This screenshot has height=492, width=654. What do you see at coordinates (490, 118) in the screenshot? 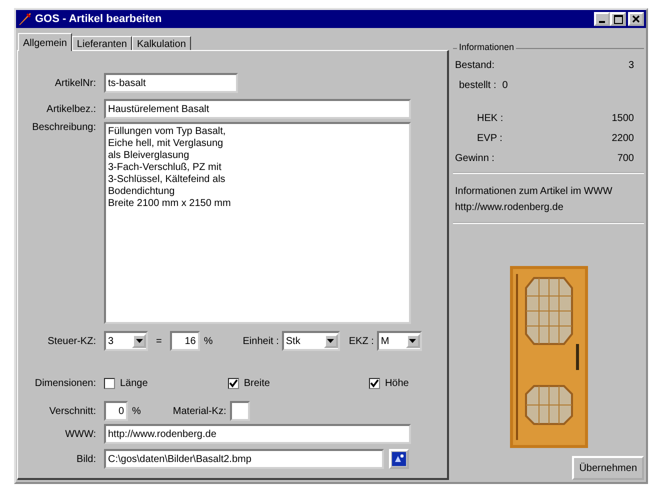
I see `info-label: HEK :` at bounding box center [490, 118].